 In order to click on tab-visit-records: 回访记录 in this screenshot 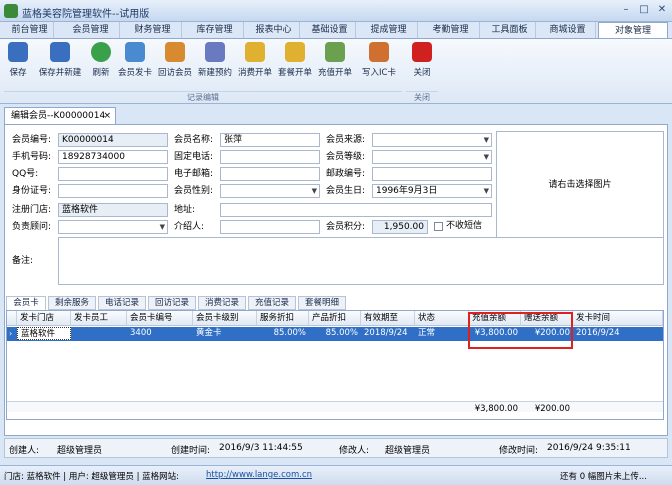, I will do `click(172, 303)`.